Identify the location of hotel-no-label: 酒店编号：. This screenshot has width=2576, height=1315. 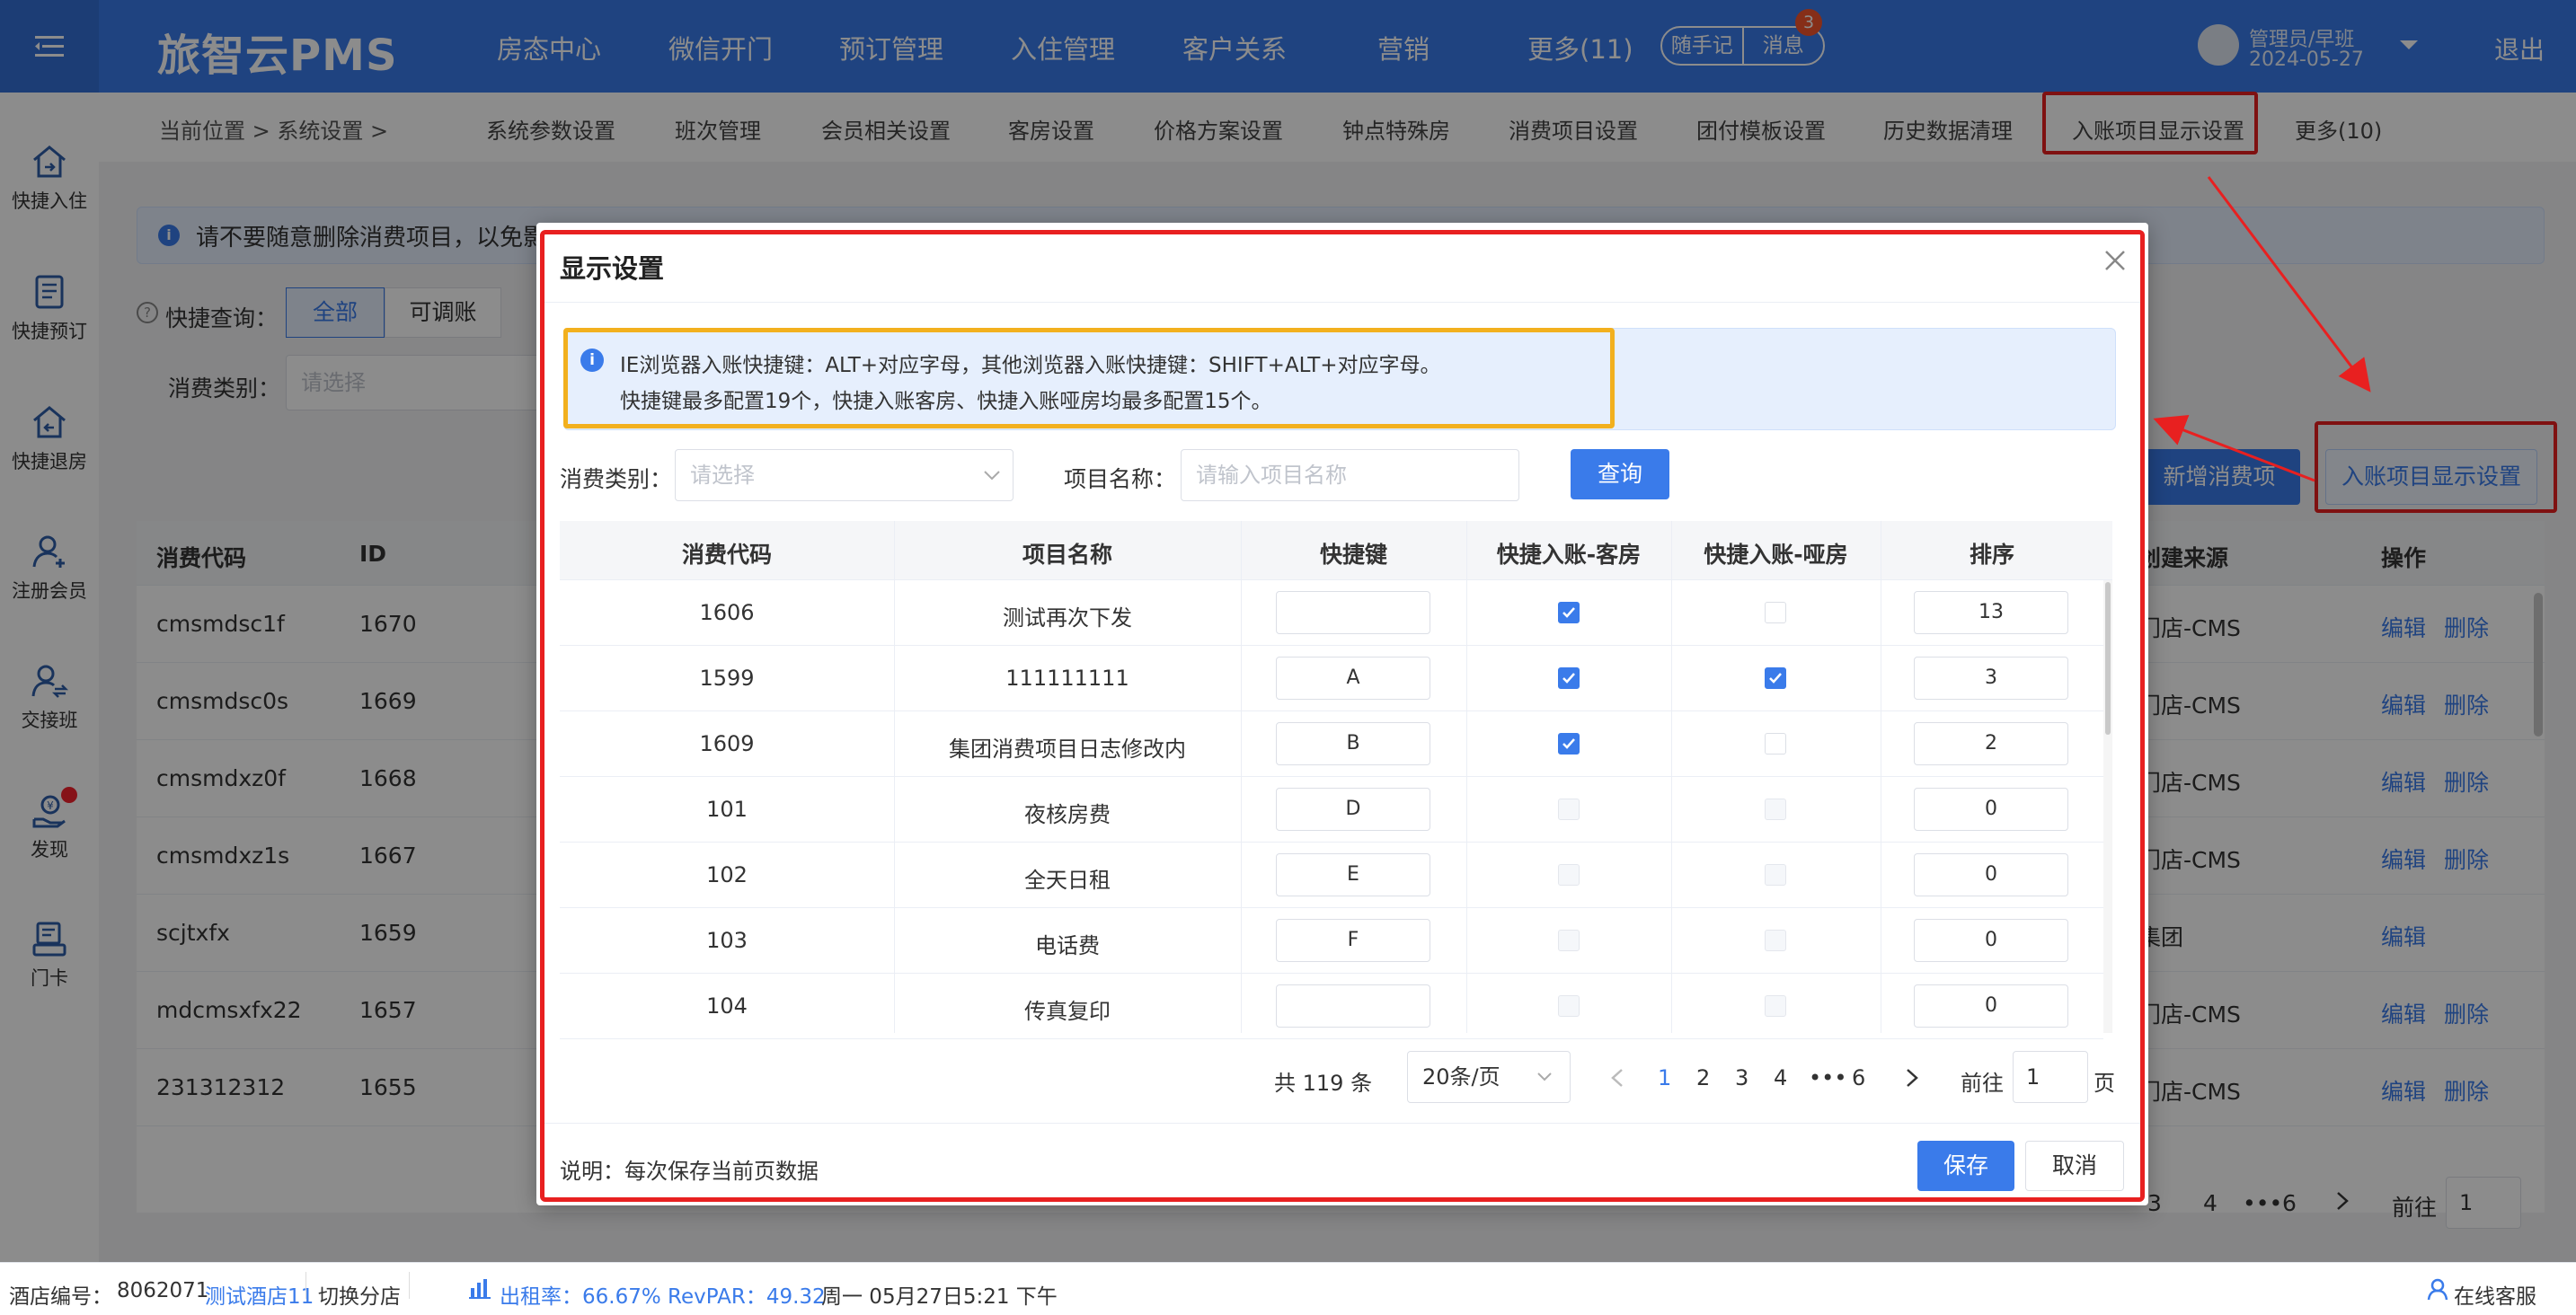
(60, 1297).